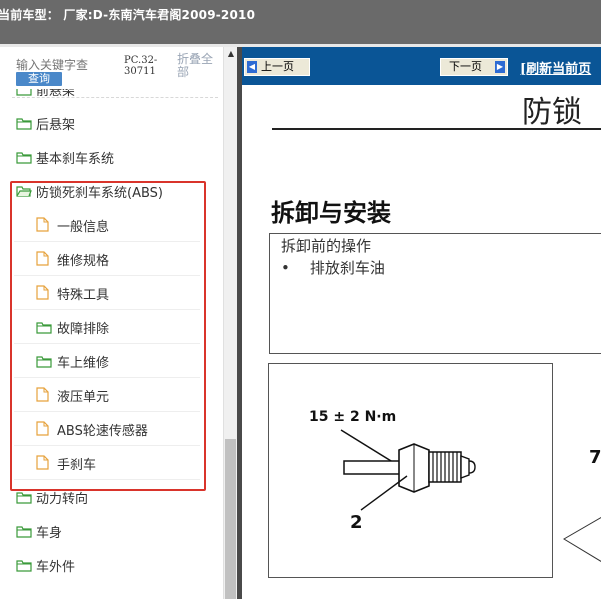 Image resolution: width=601 pixels, height=599 pixels. I want to click on tree-item: 车外件, so click(102, 564).